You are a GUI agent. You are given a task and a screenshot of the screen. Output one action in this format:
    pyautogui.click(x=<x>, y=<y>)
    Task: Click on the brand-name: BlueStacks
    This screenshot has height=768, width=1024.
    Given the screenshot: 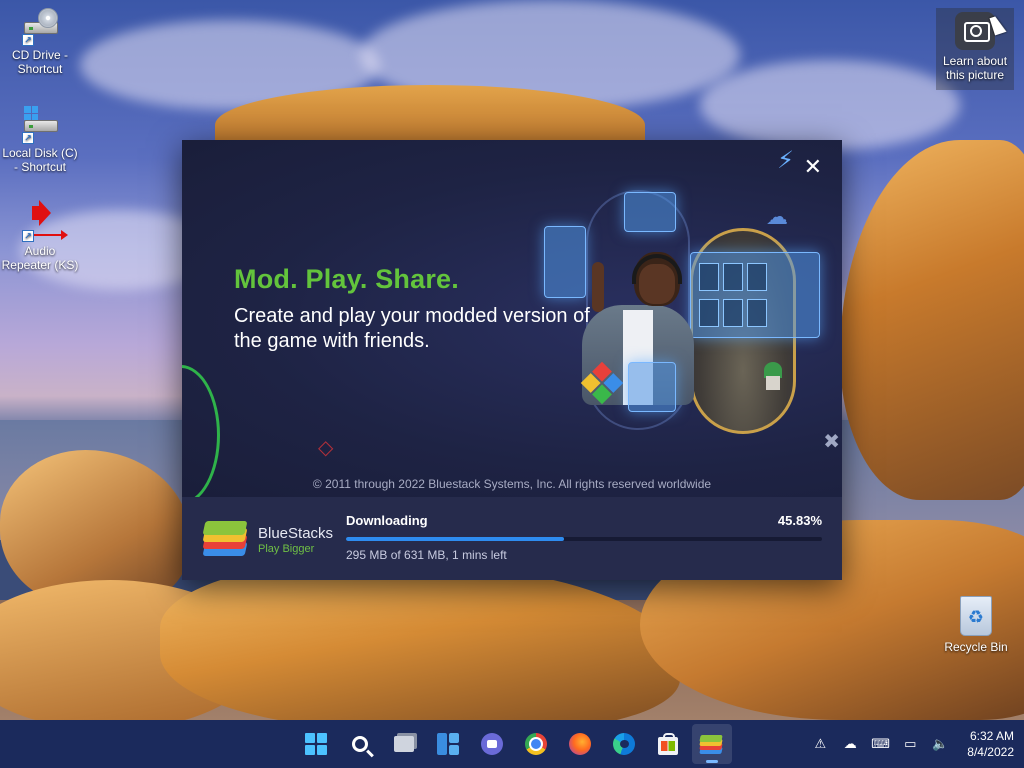 What is the action you would take?
    pyautogui.click(x=296, y=533)
    